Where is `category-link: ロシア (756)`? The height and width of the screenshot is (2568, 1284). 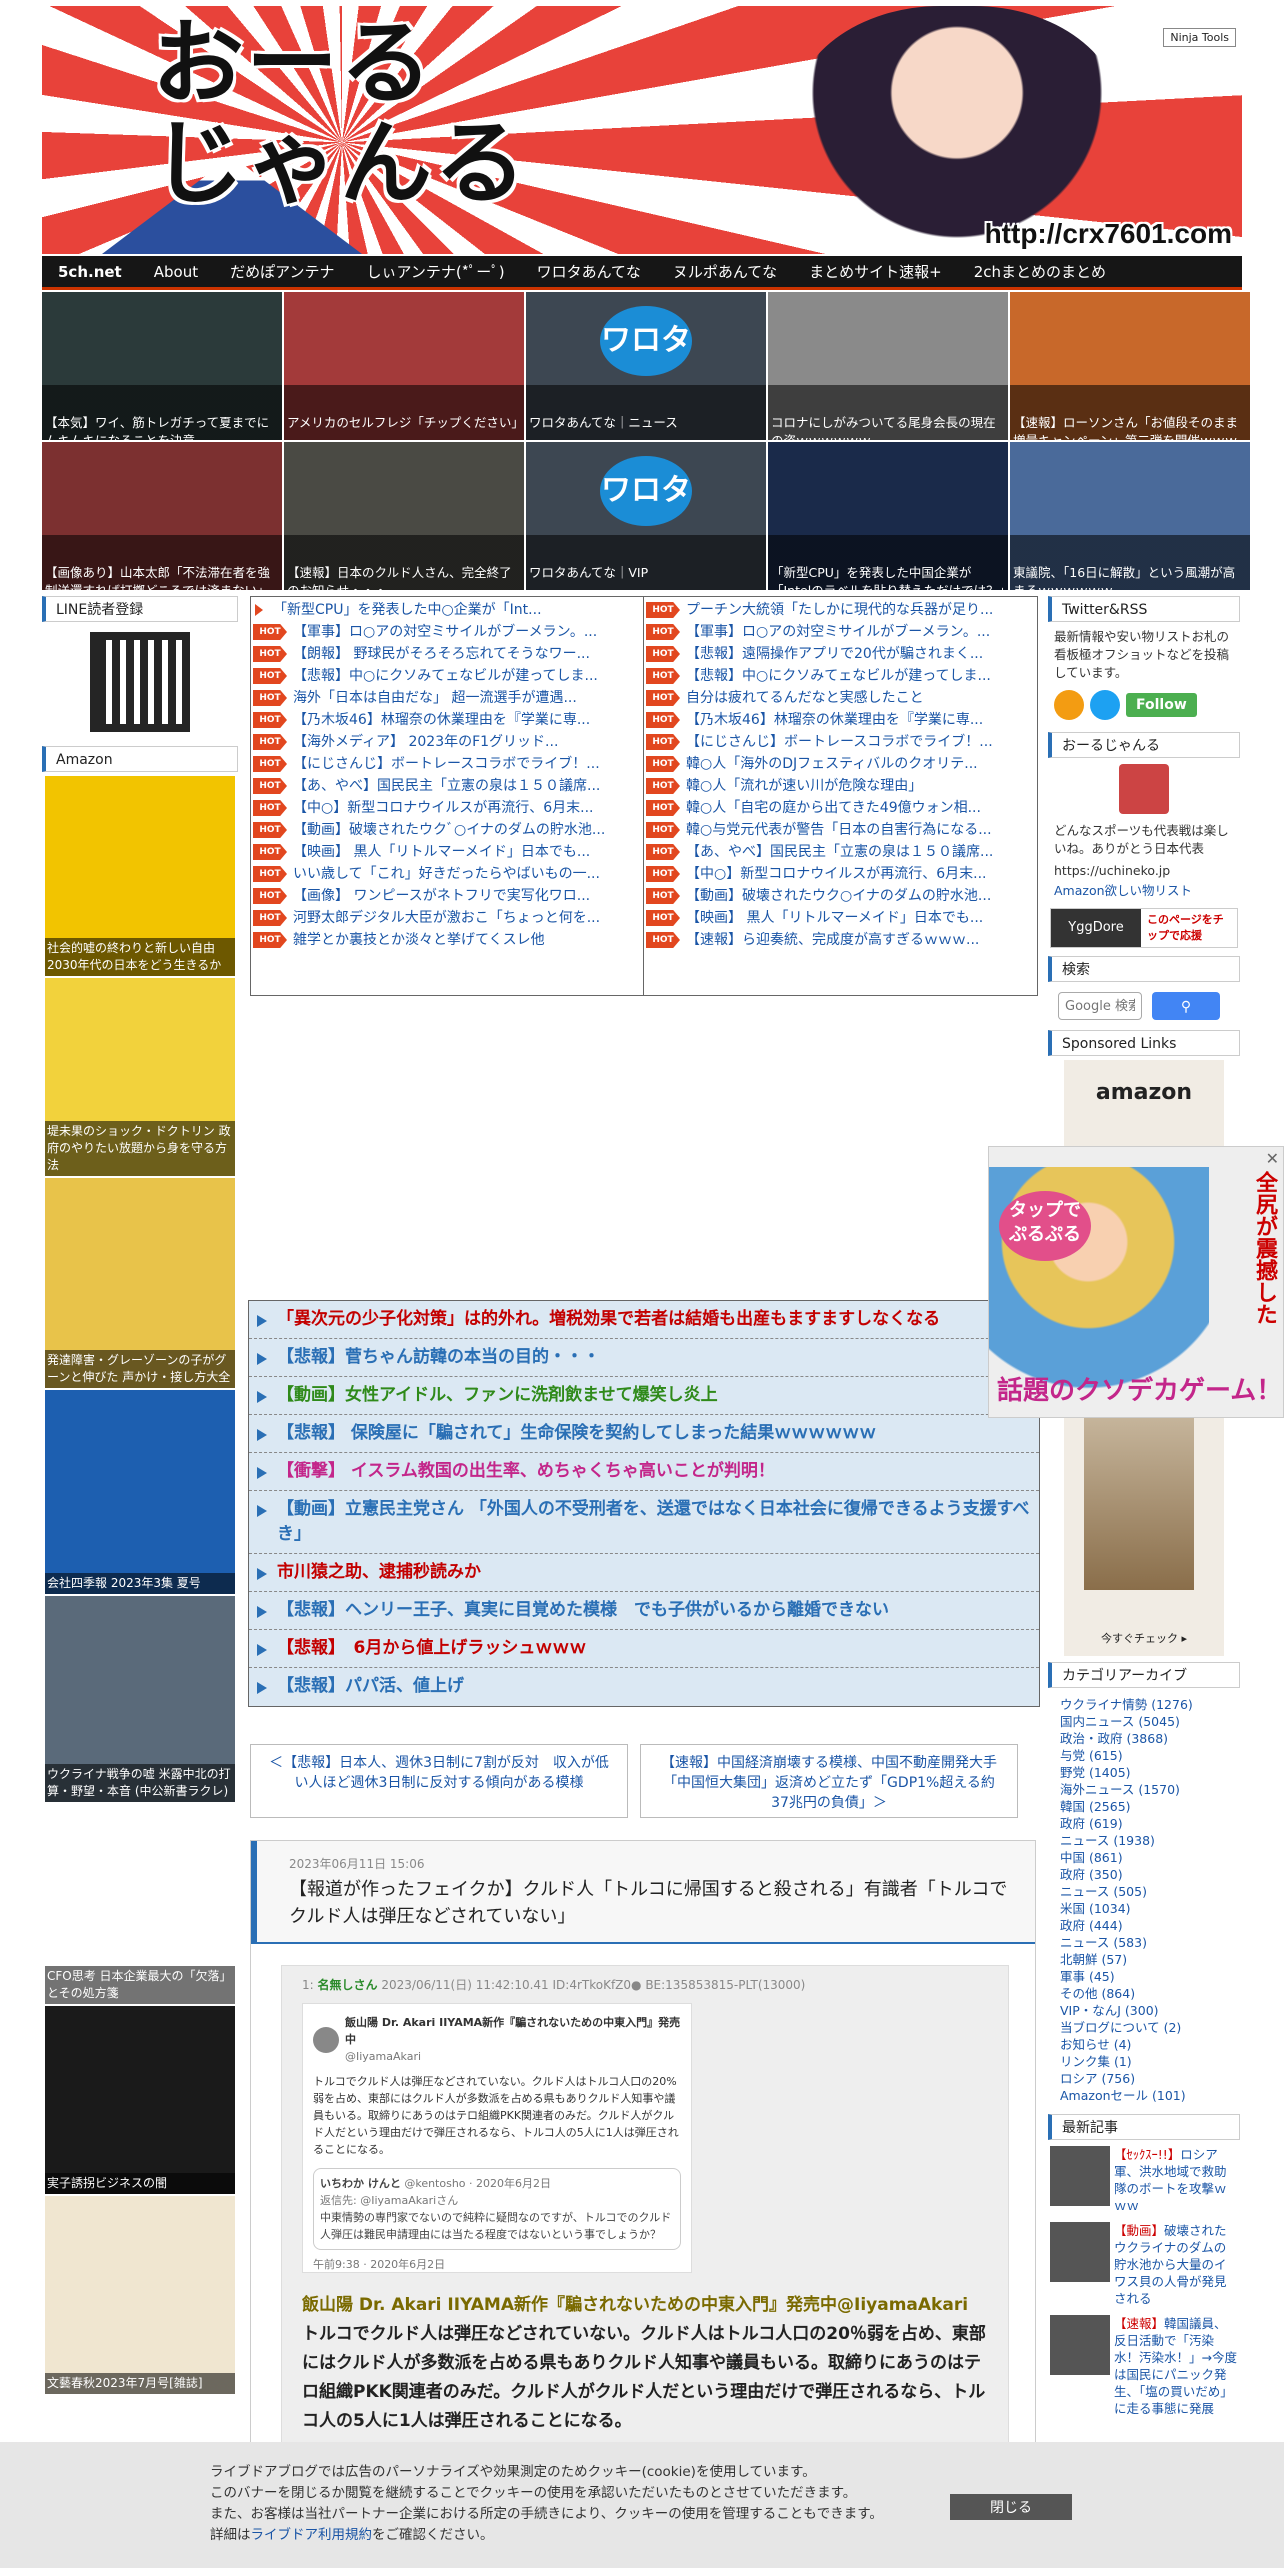 category-link: ロシア (756) is located at coordinates (1144, 2078).